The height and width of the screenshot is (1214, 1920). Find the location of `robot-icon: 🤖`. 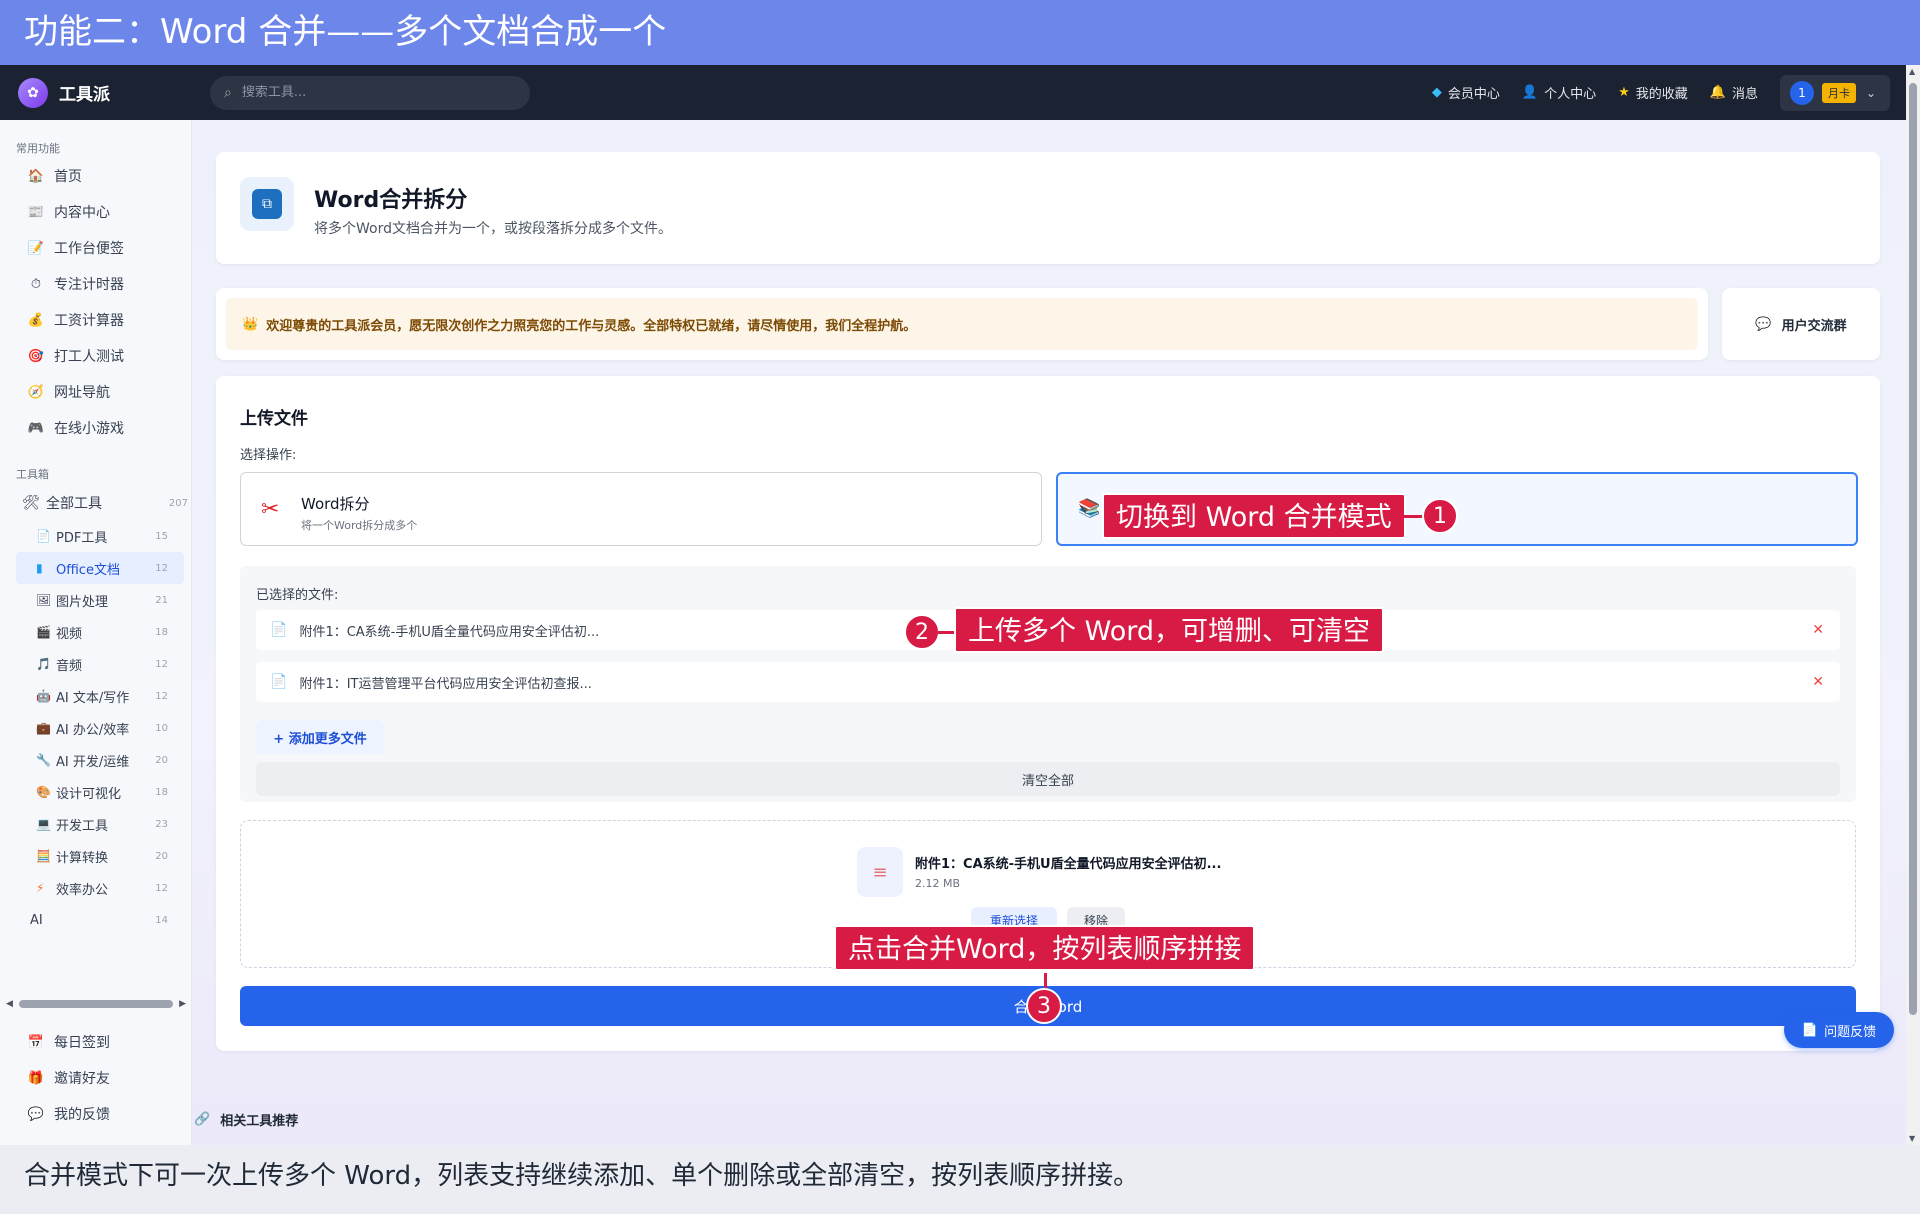

robot-icon: 🤖 is located at coordinates (43, 696).